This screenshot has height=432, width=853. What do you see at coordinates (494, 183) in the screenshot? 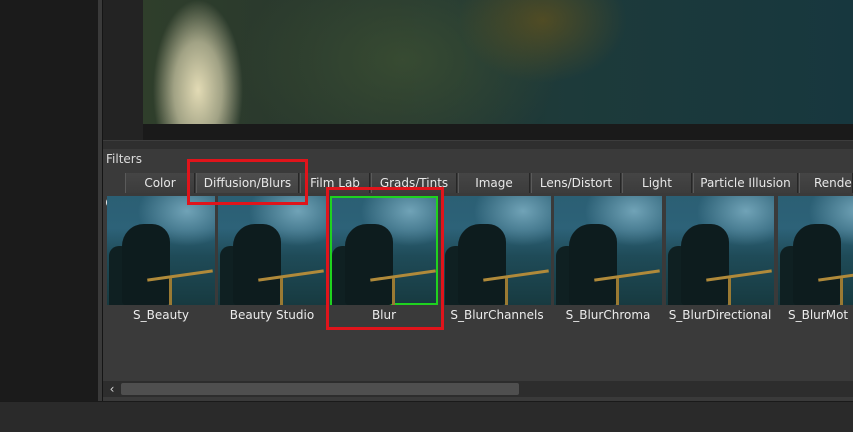
I see `tab-image: Image` at bounding box center [494, 183].